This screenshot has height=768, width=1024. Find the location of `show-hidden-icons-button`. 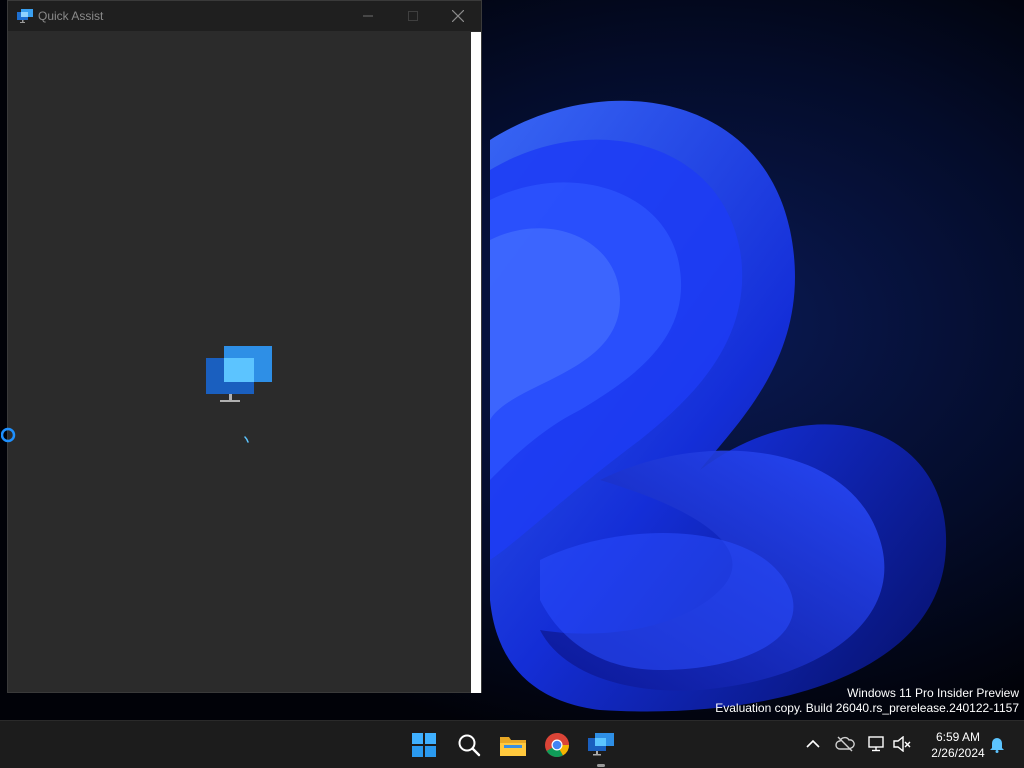

show-hidden-icons-button is located at coordinates (813, 744).